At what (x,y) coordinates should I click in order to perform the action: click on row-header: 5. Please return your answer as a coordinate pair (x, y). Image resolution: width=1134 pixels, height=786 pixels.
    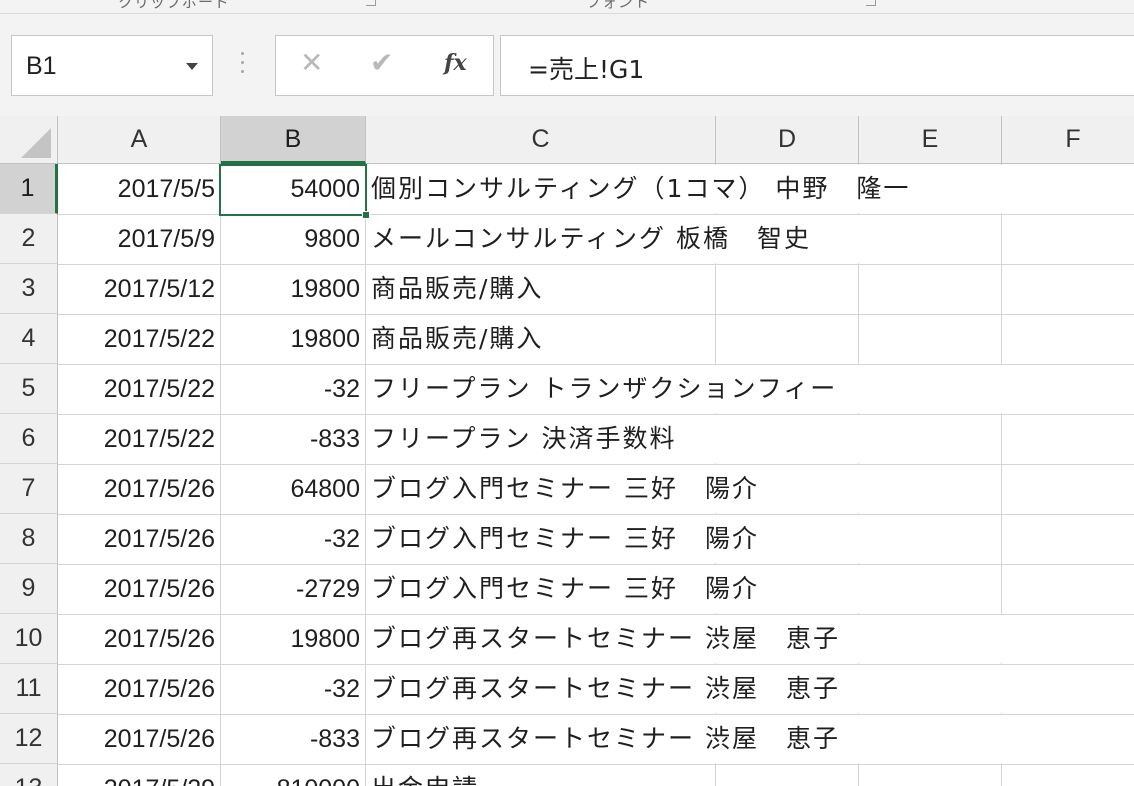
    Looking at the image, I should click on (29, 389).